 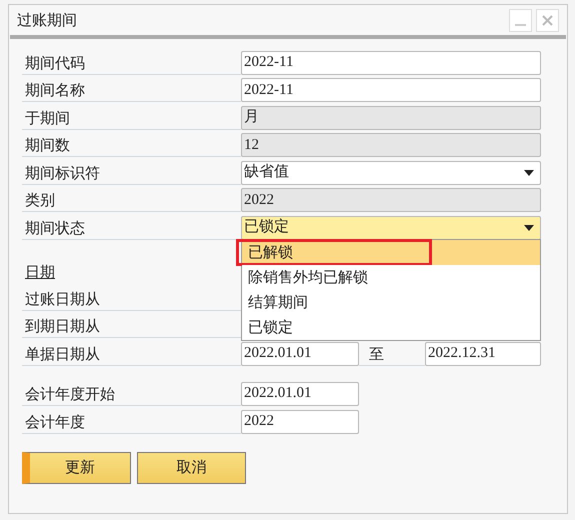 What do you see at coordinates (520, 20) in the screenshot?
I see `minimize-button` at bounding box center [520, 20].